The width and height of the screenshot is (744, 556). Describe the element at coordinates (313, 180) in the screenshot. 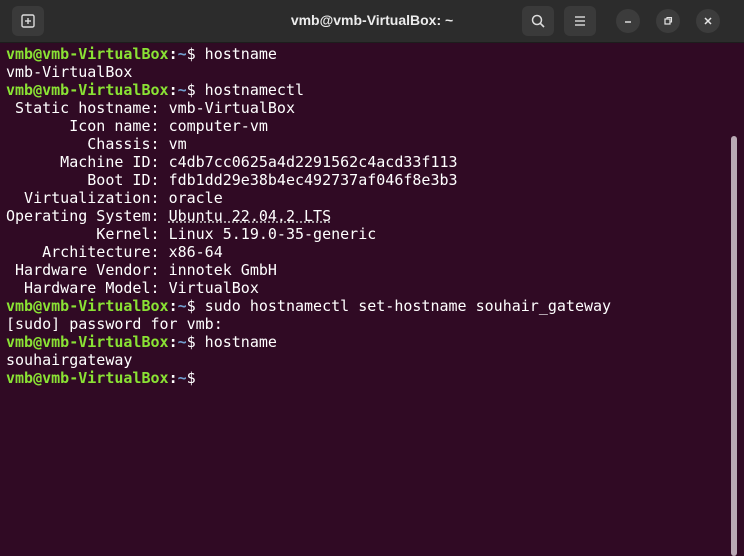

I see `info-value: fdb1dd29e38b4ec492737af046f8e3b3` at that location.